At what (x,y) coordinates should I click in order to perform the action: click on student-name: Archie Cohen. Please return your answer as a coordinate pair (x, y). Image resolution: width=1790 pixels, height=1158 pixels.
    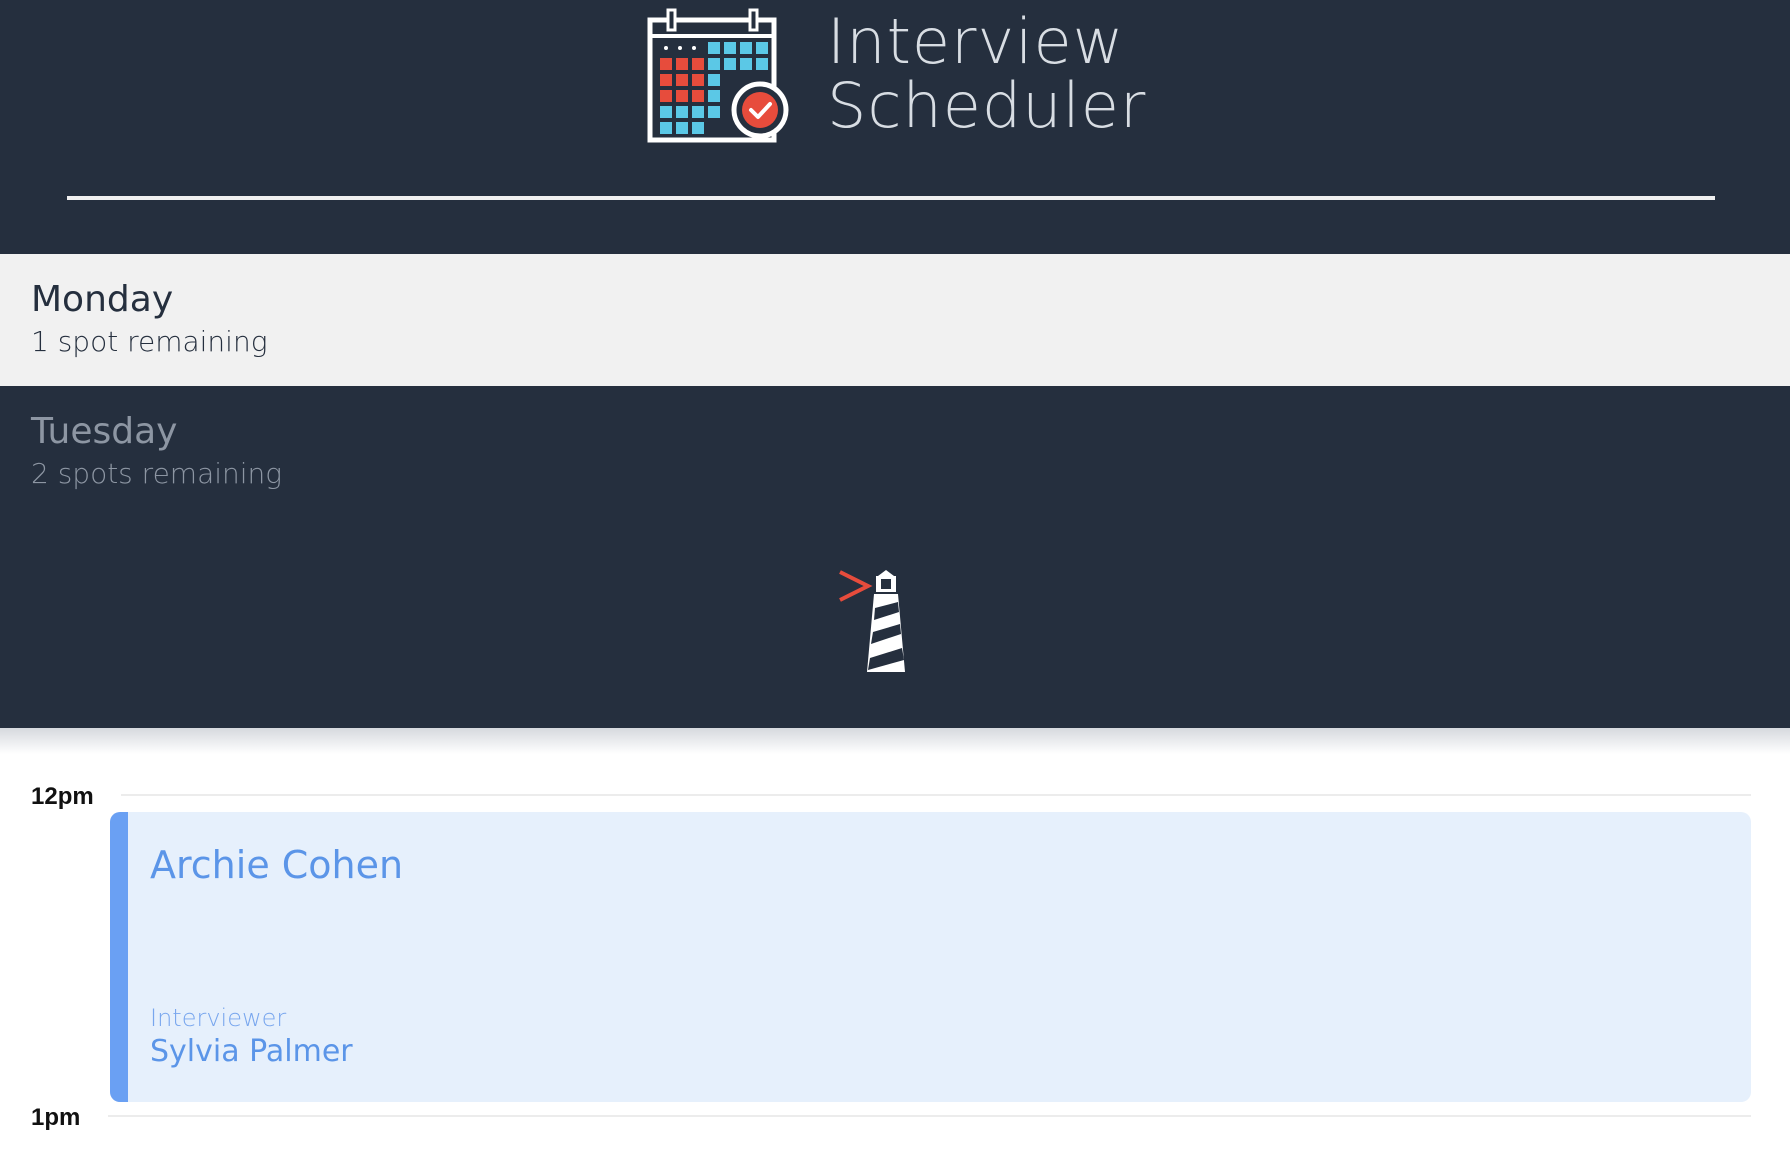
    Looking at the image, I should click on (277, 865).